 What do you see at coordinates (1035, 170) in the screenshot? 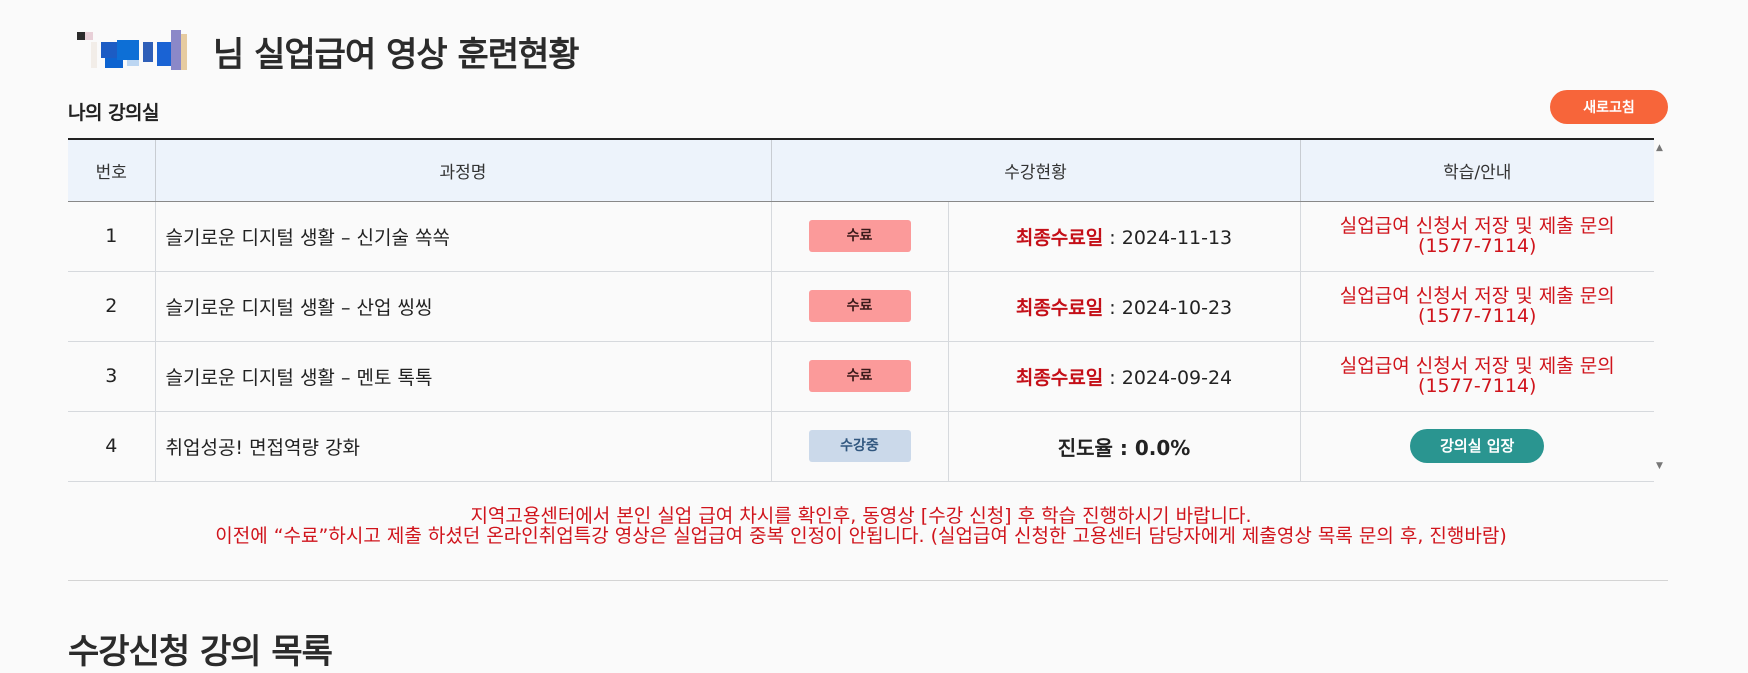
I see `col-header-status: 수강현황` at bounding box center [1035, 170].